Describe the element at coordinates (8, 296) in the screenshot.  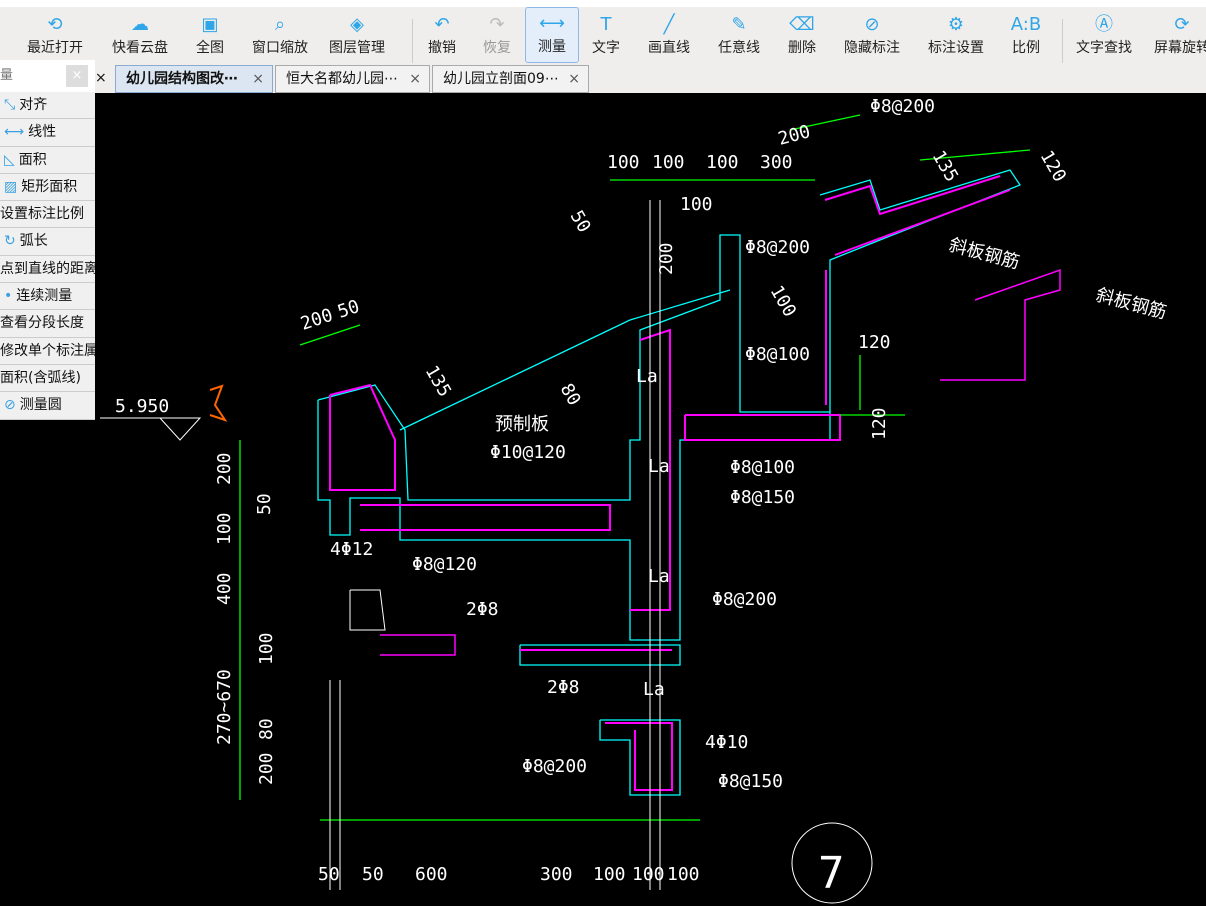
I see `tool-icon: •` at that location.